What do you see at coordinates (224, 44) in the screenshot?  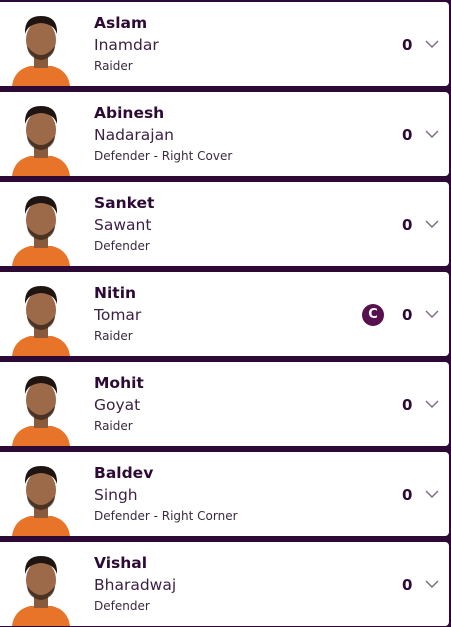 I see `player-card-aslam: Aslam Inamdar Raider 0` at bounding box center [224, 44].